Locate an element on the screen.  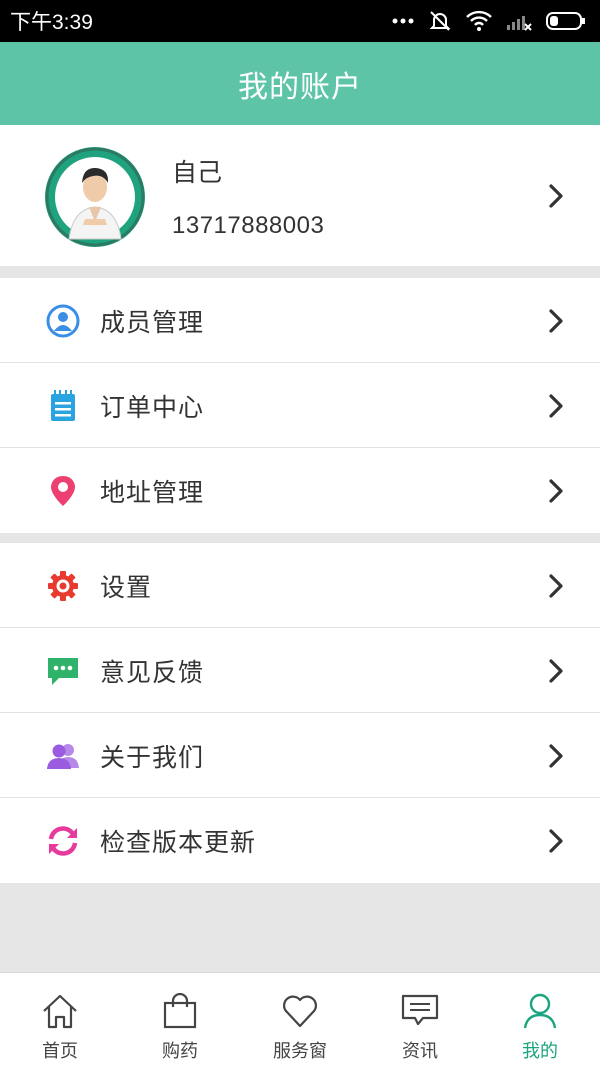
avatar is located at coordinates (95, 197).